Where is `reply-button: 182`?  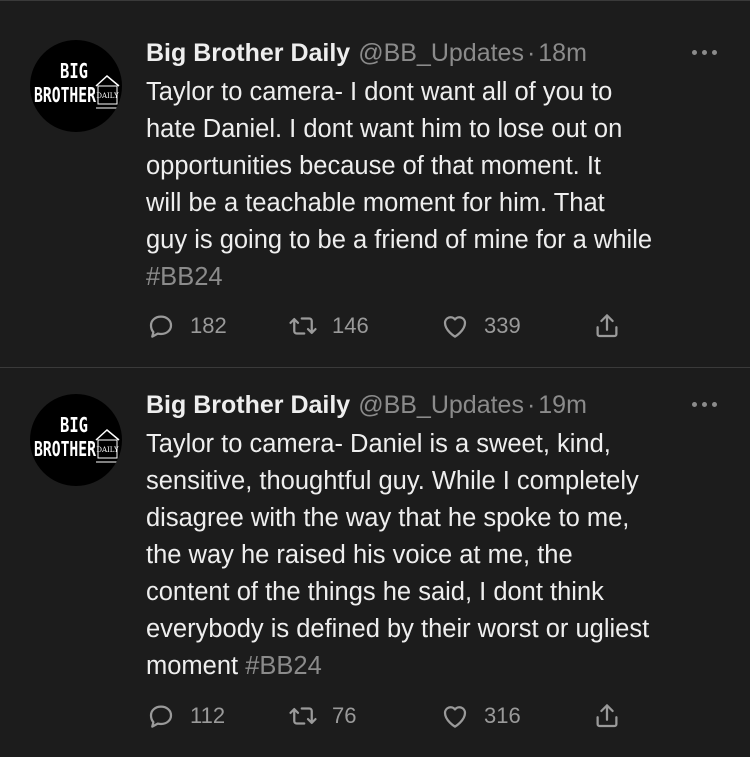 reply-button: 182 is located at coordinates (186, 326).